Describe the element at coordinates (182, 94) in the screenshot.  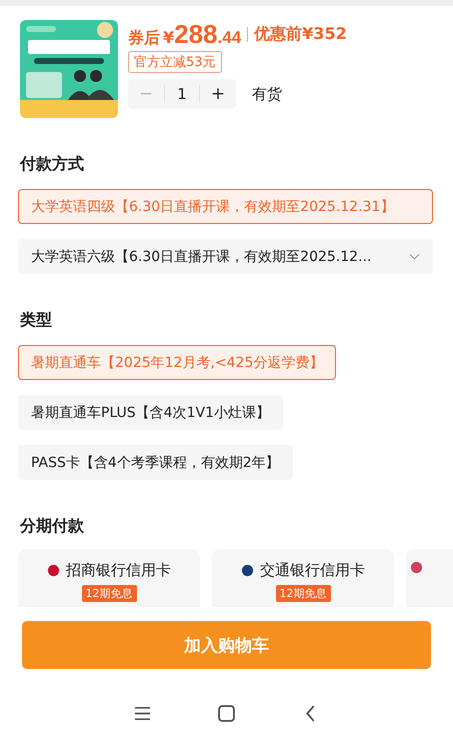
I see `quantity-value: 1` at that location.